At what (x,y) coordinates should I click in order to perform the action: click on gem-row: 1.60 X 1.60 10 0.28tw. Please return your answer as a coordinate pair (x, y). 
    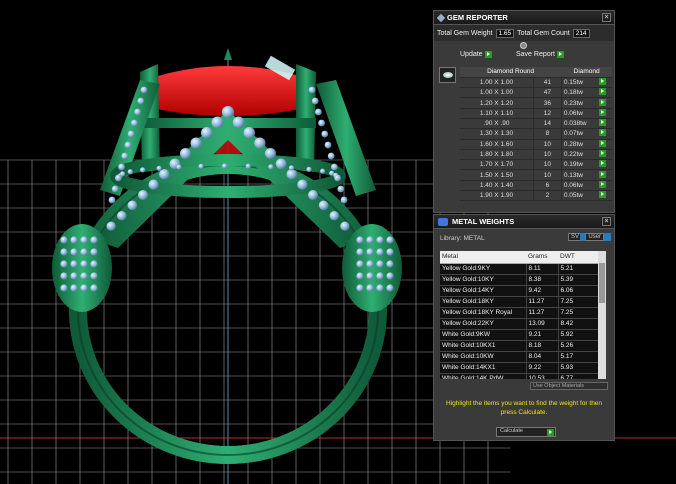
    Looking at the image, I should click on (536, 144).